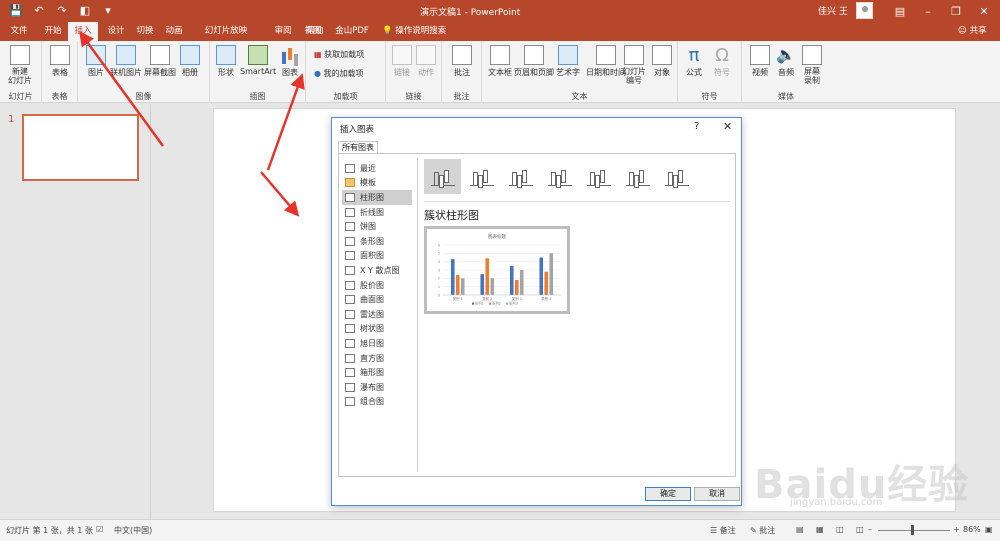 The height and width of the screenshot is (541, 1000). I want to click on chart-category-item: 树状图, so click(377, 329).